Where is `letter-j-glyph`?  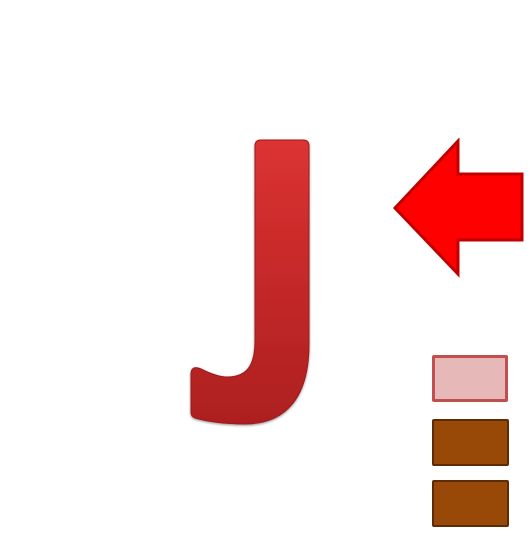
letter-j-glyph is located at coordinates (250, 282).